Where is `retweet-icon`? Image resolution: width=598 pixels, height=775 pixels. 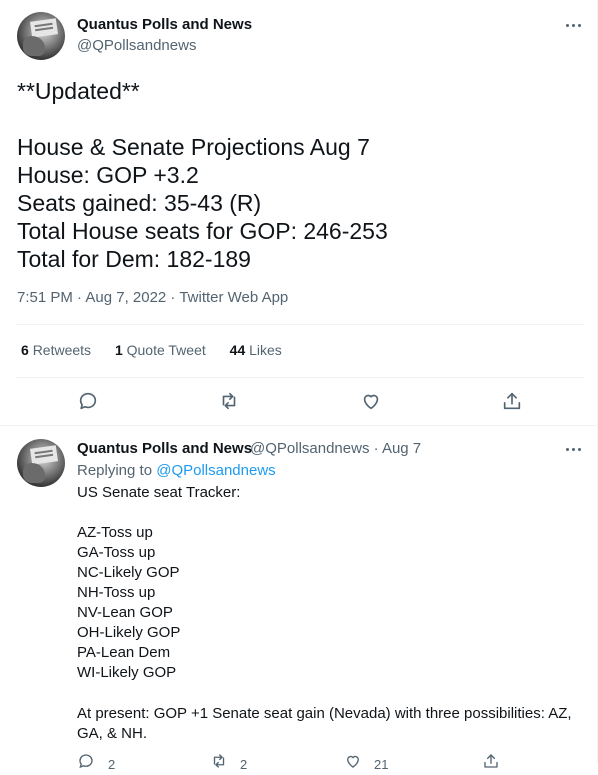
retweet-icon is located at coordinates (229, 401).